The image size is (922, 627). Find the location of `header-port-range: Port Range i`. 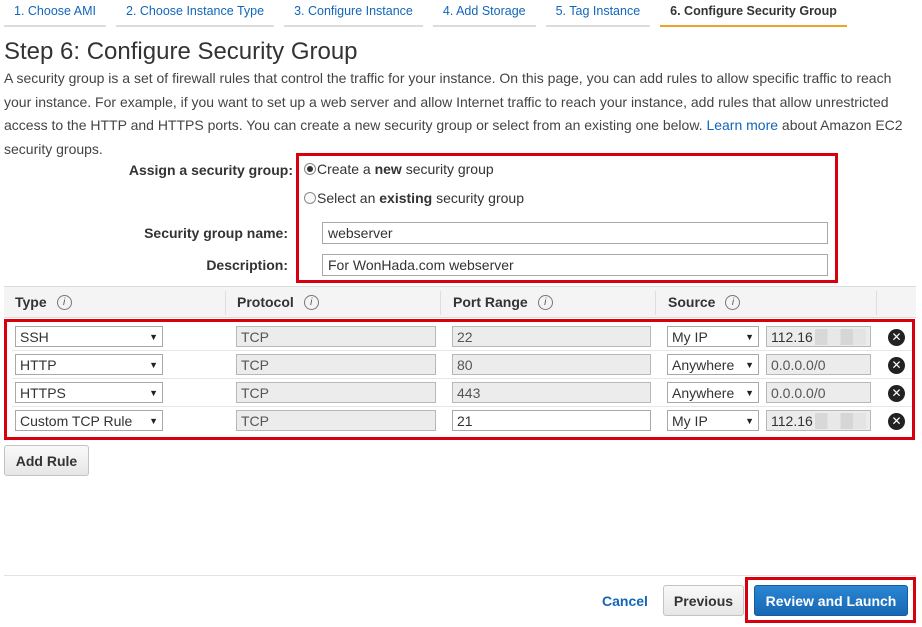

header-port-range: Port Range i is located at coordinates (503, 302).